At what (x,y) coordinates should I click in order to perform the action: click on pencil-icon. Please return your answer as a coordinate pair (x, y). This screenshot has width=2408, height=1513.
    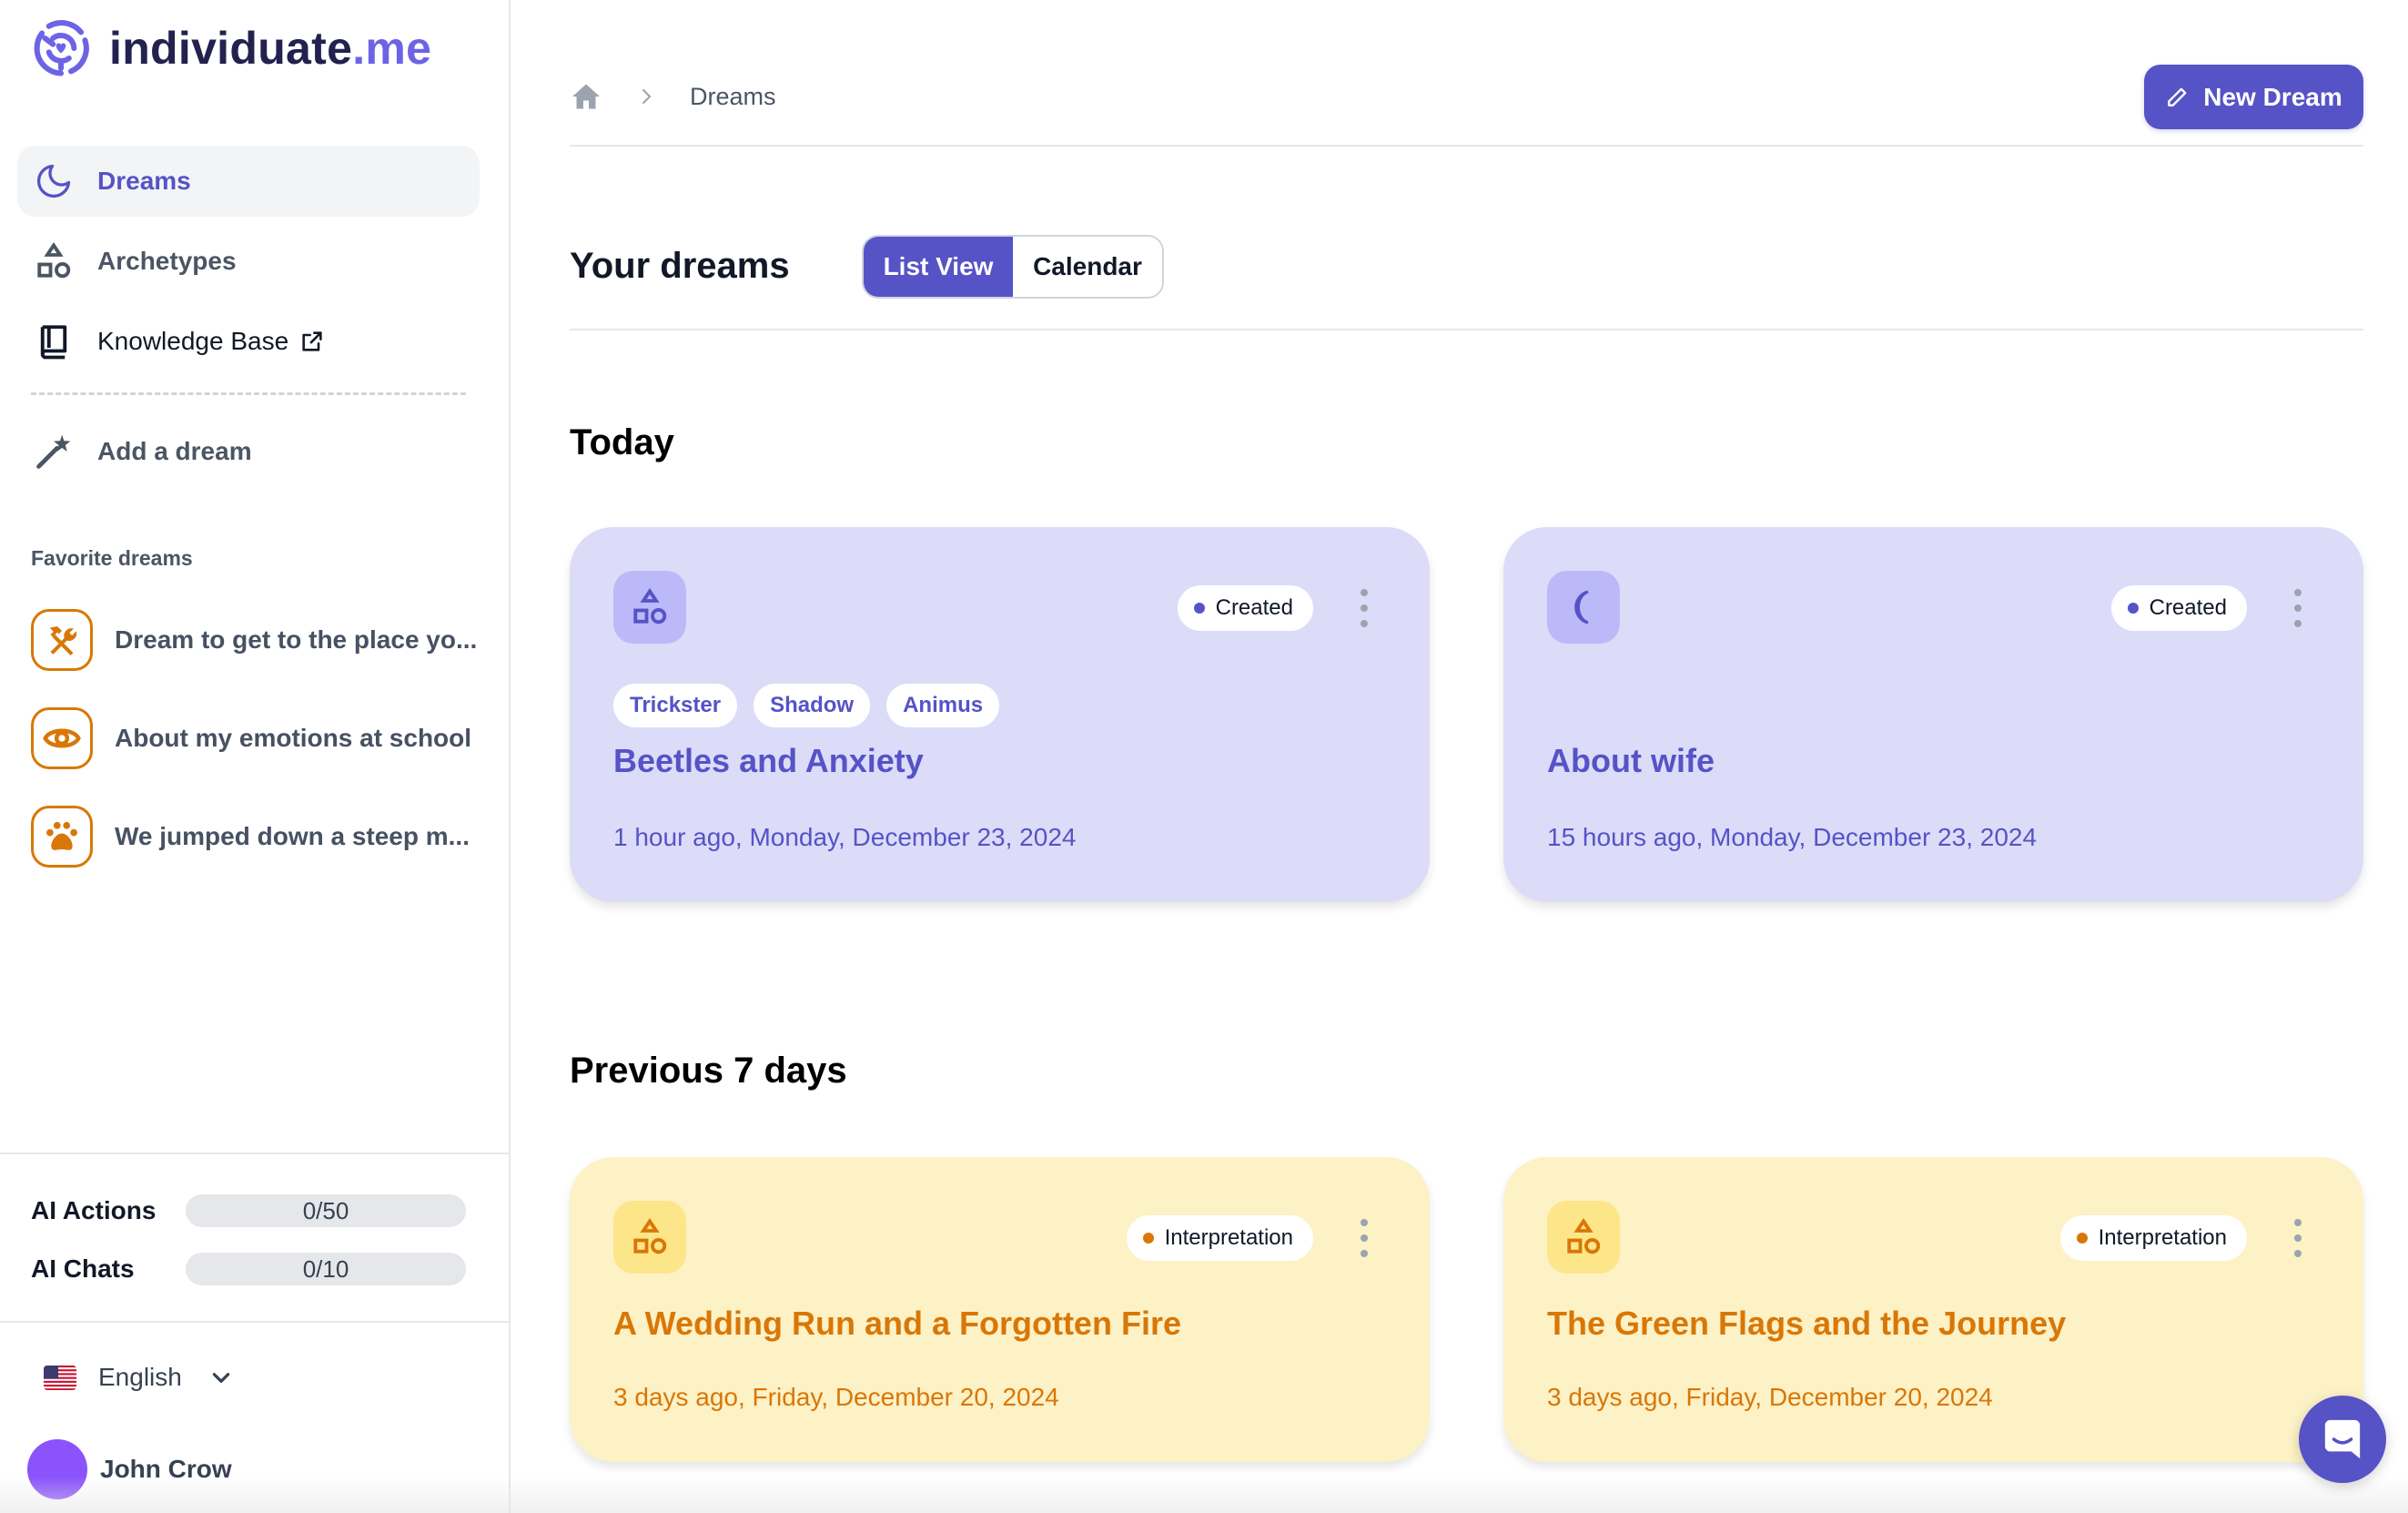
    Looking at the image, I should click on (2177, 97).